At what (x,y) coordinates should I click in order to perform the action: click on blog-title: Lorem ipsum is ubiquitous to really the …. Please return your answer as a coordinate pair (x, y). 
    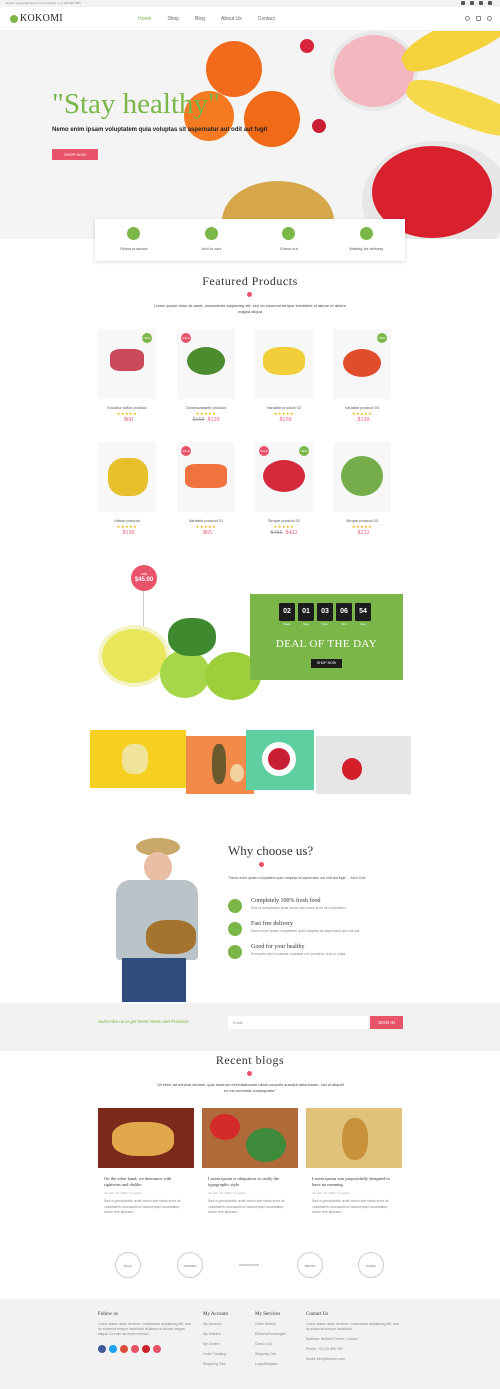
    Looking at the image, I should click on (250, 1182).